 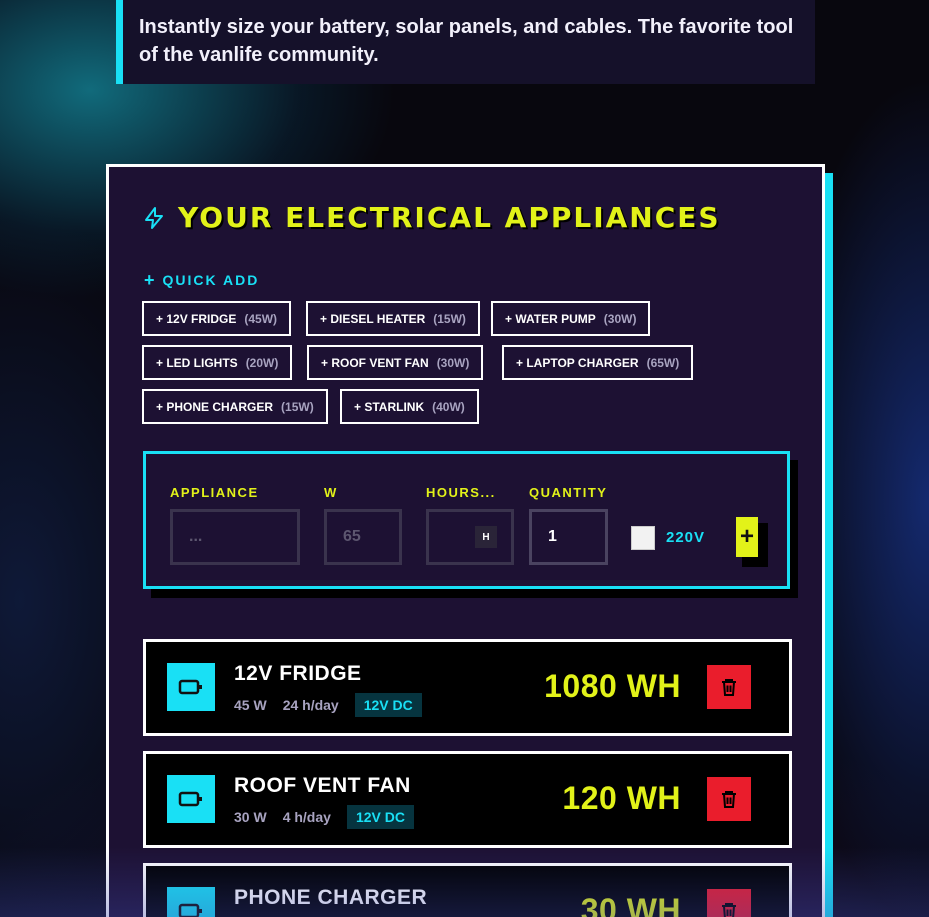 I want to click on chip-label: + LED LIGHTS, so click(x=197, y=362).